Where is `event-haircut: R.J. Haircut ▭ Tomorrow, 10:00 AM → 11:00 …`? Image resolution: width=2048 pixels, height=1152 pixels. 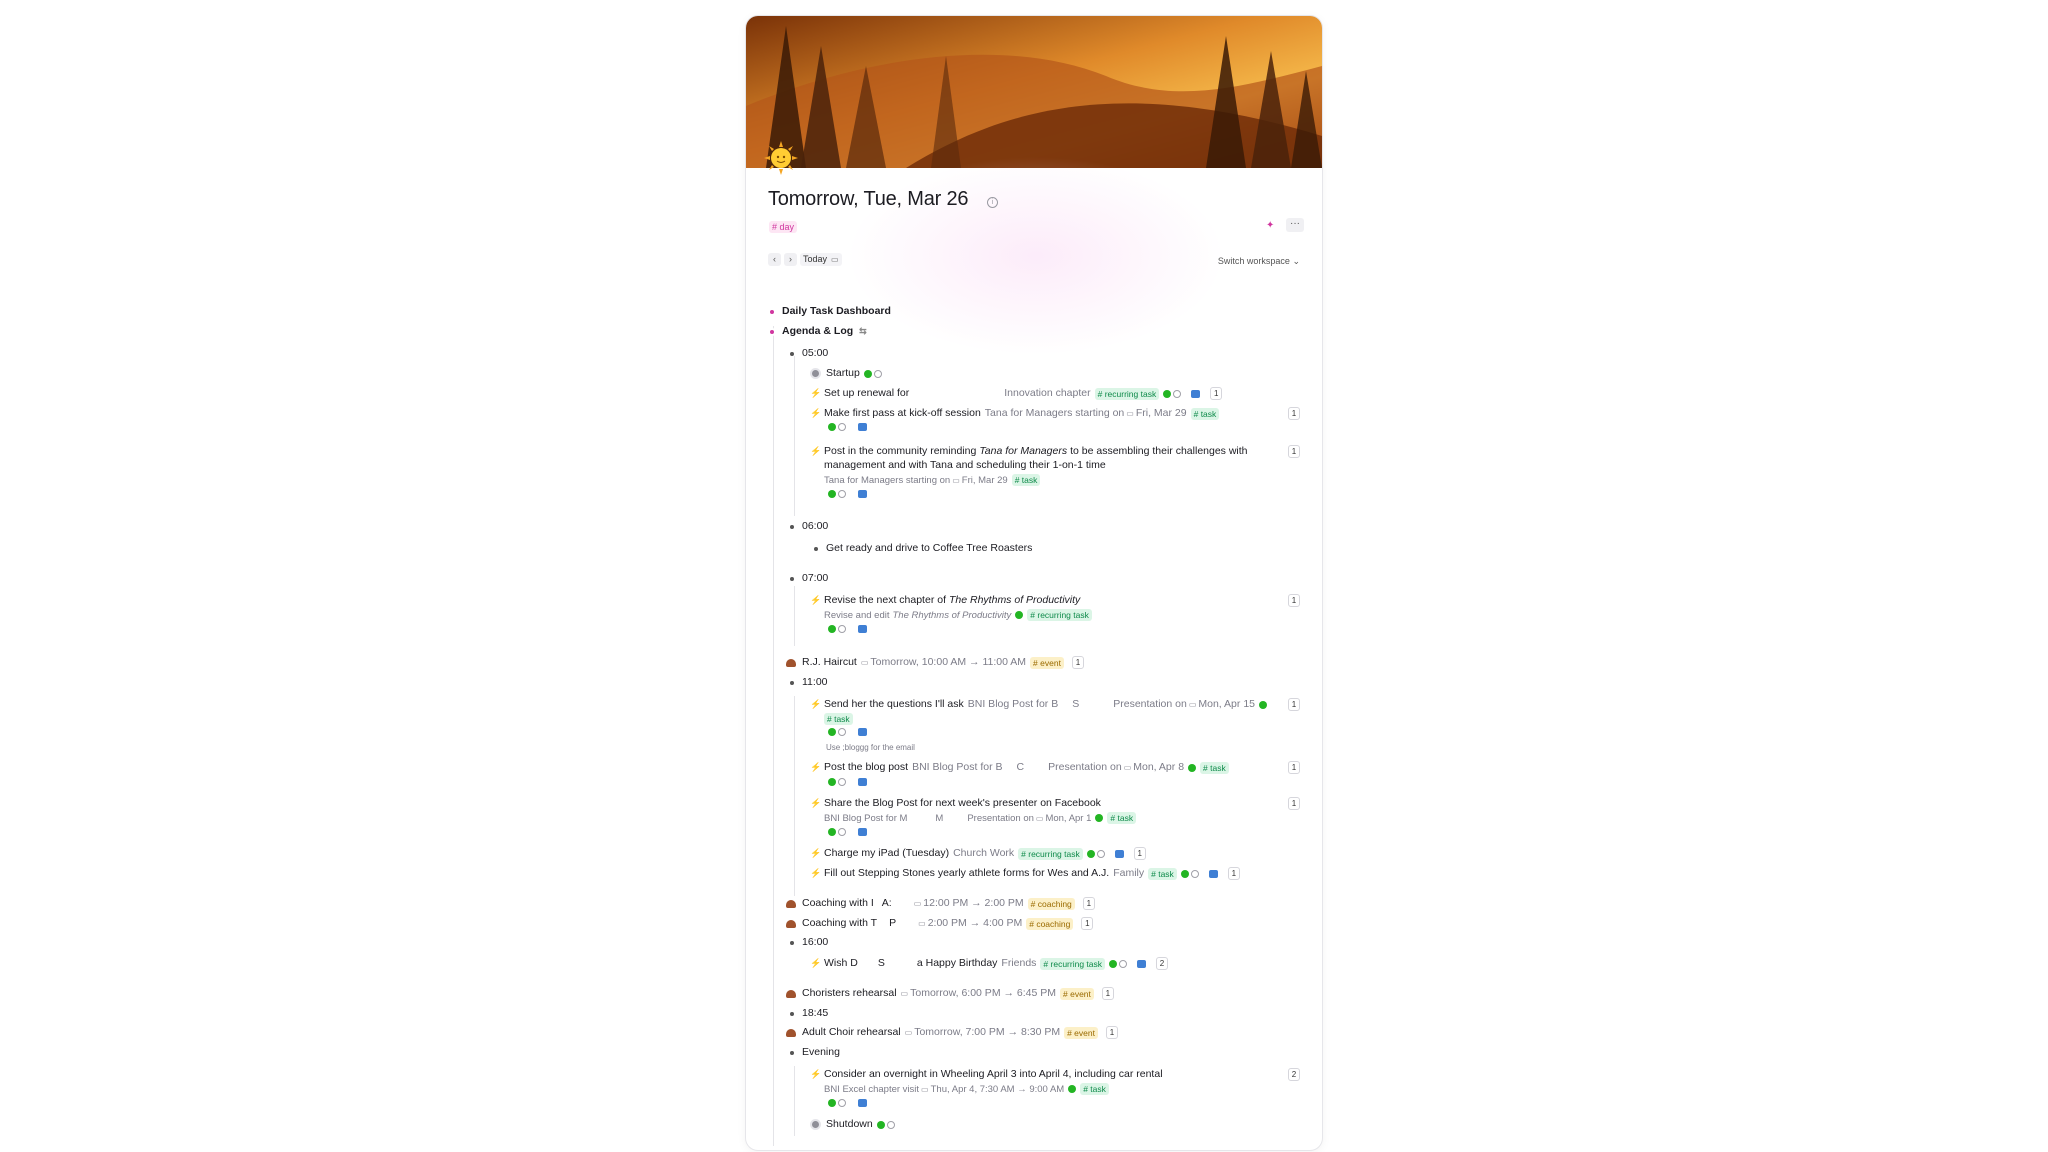
event-haircut: R.J. Haircut ▭ Tomorrow, 10:00 AM → 11:00 … is located at coordinates (935, 662).